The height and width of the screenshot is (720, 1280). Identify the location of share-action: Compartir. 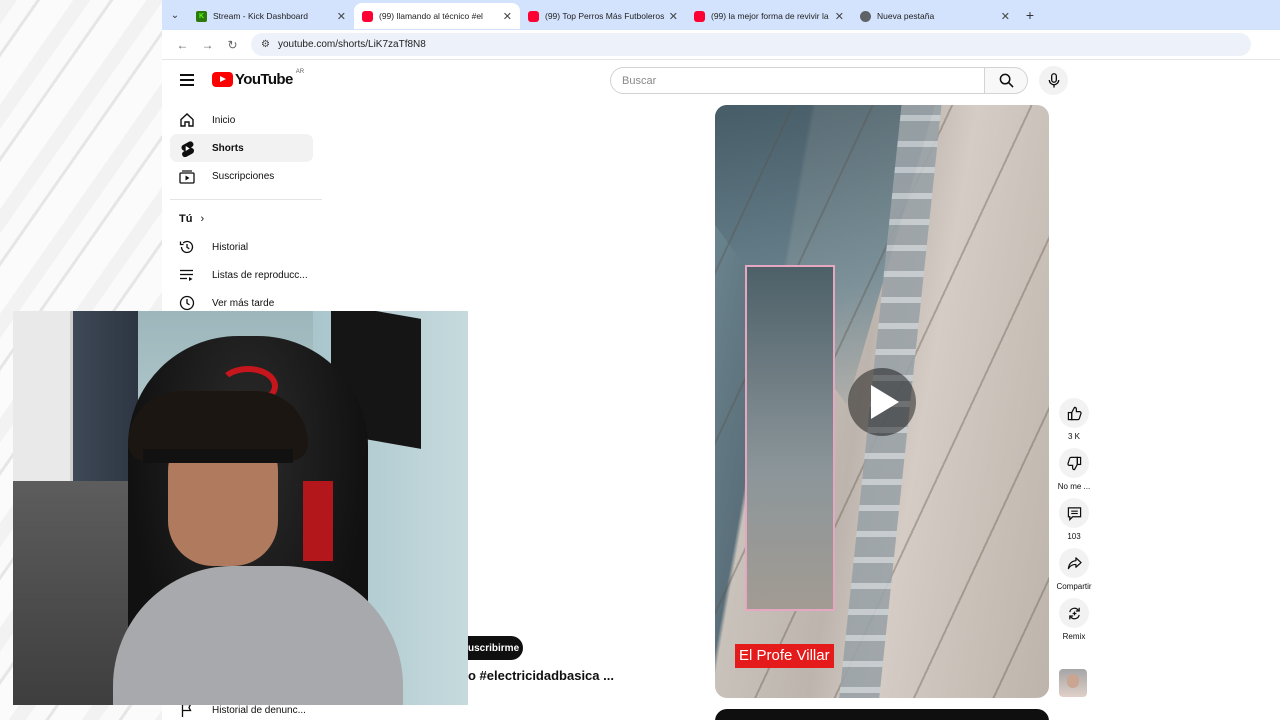
(1074, 569).